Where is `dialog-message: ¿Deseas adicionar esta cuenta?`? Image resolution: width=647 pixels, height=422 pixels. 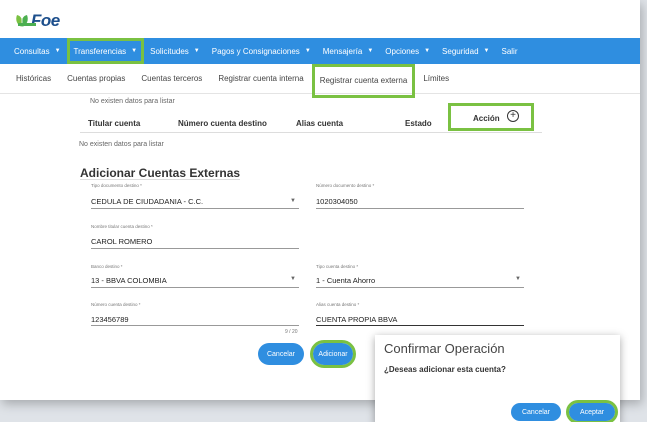
dialog-message: ¿Deseas adicionar esta cuenta? is located at coordinates (445, 369).